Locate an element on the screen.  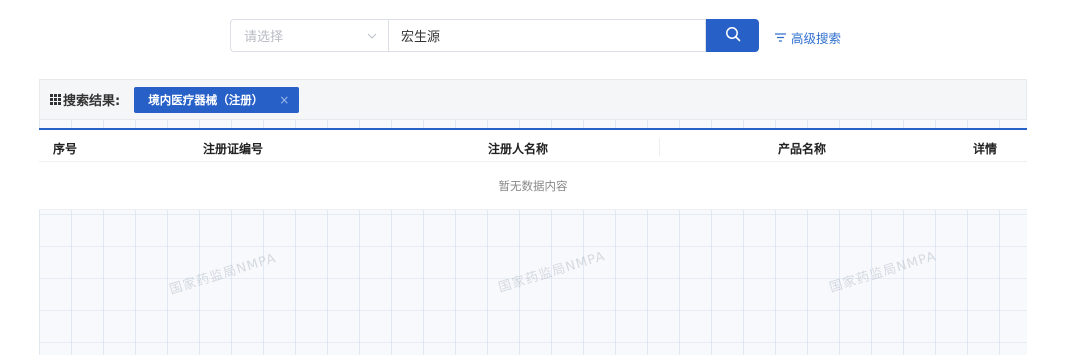
result-label: 搜索结果: is located at coordinates (92, 101).